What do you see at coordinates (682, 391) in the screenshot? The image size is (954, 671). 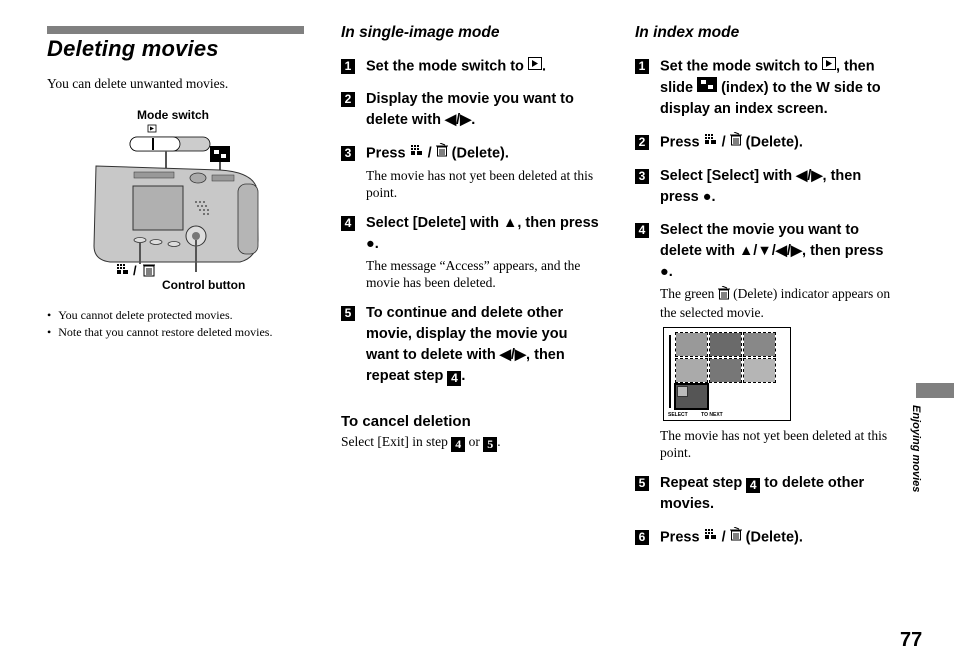 I see `delete-indicator-icon` at bounding box center [682, 391].